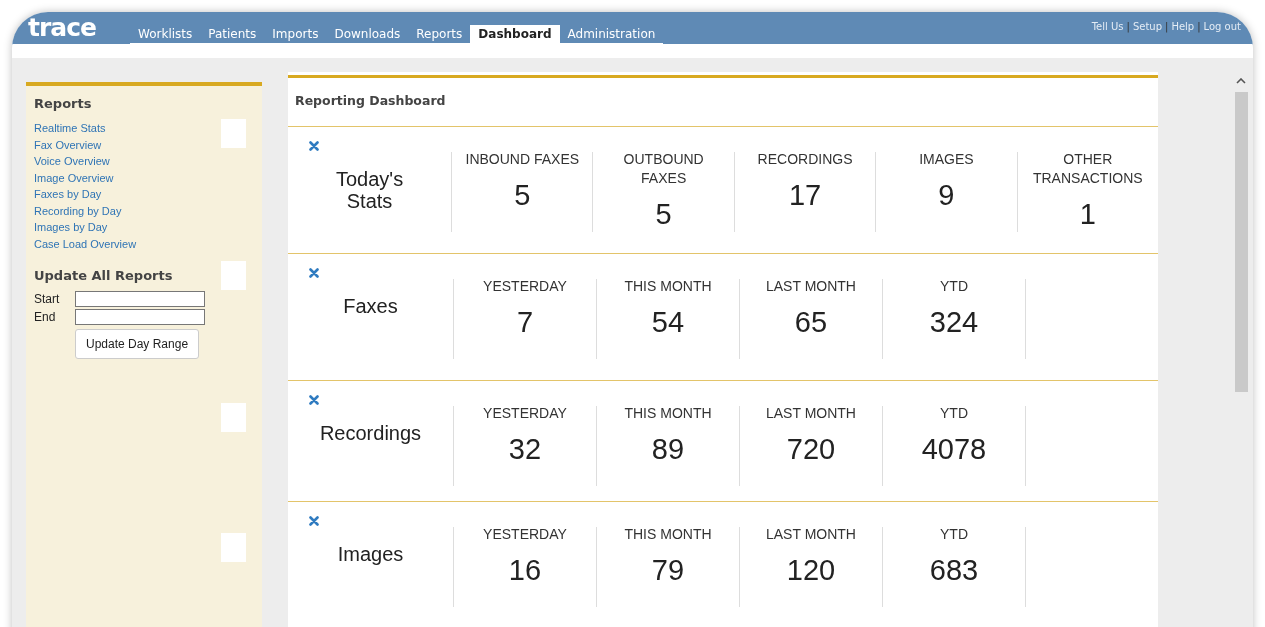  Describe the element at coordinates (137, 344) in the screenshot. I see `update-button: Update Day Range` at that location.